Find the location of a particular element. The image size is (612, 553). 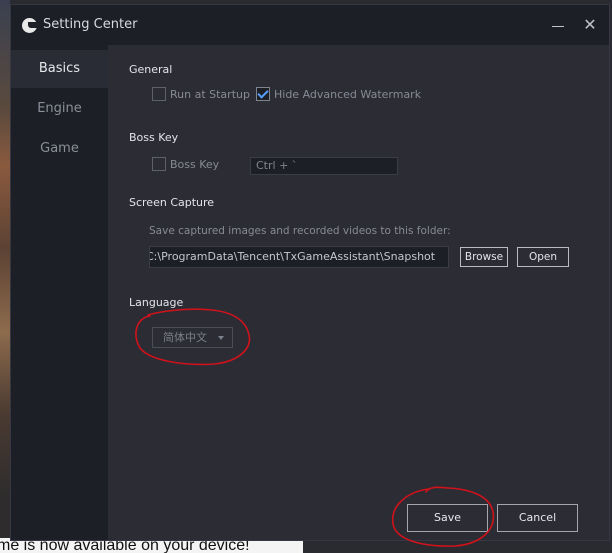

browse-button: Browse is located at coordinates (484, 257).